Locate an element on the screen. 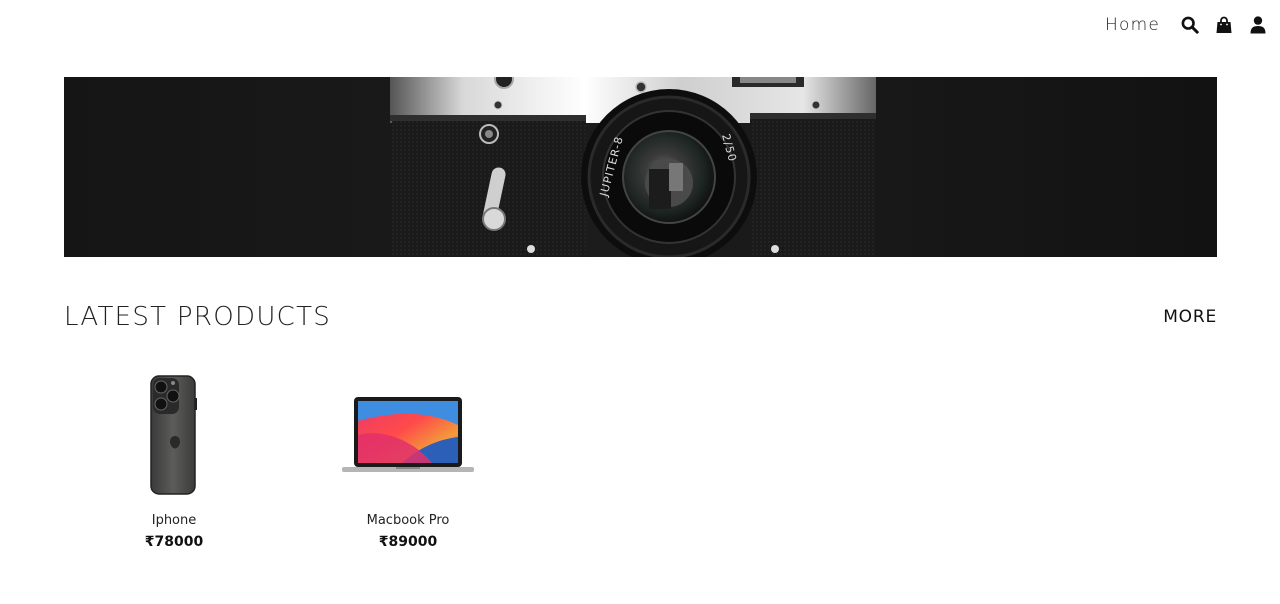  top-nav: Home is located at coordinates (1186, 25).